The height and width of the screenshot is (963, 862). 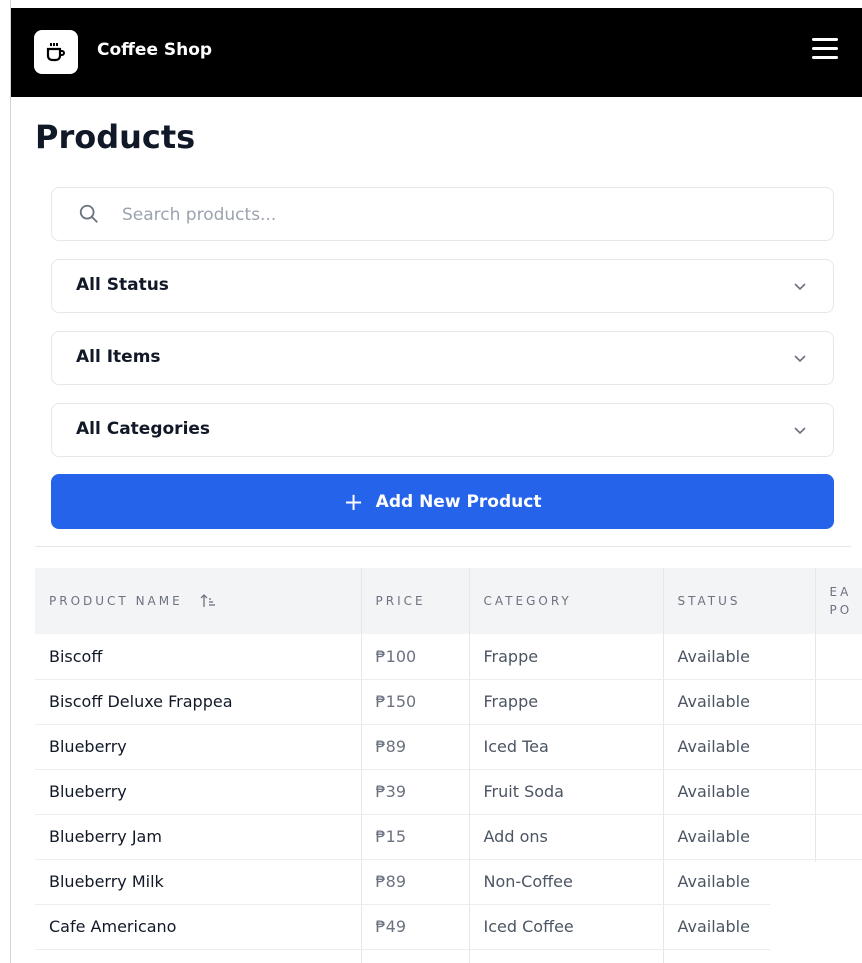 I want to click on category-cell: Fruit Soda, so click(x=566, y=792).